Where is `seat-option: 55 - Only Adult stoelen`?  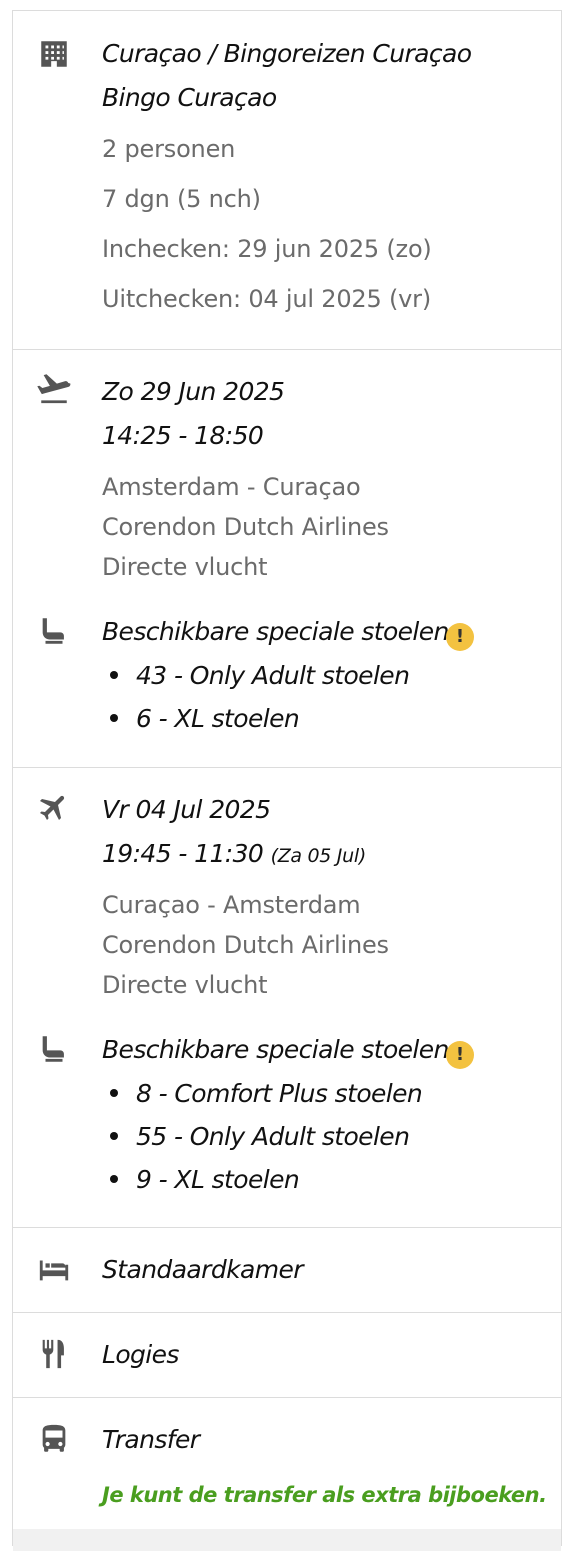
seat-option: 55 - Only Adult stoelen is located at coordinates (273, 1136).